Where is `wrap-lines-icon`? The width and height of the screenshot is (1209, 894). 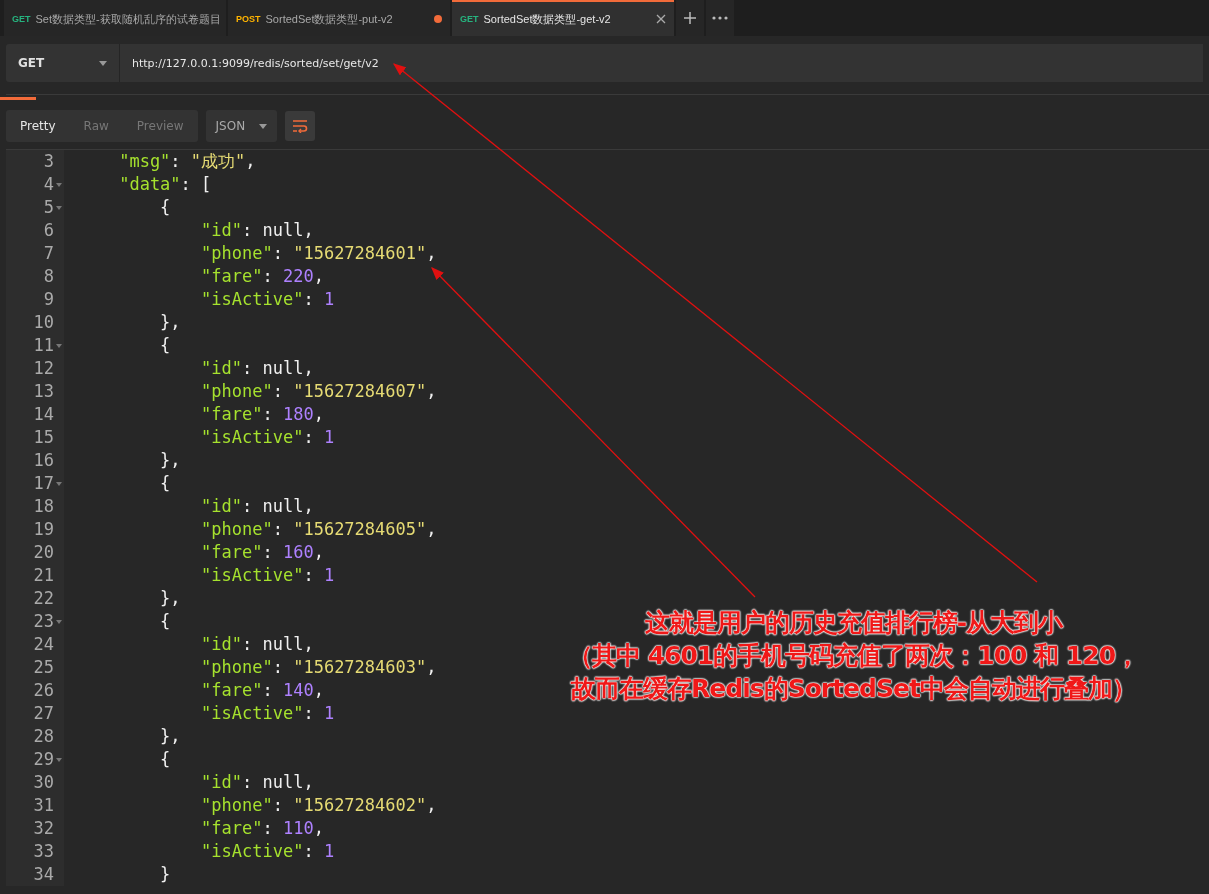 wrap-lines-icon is located at coordinates (300, 126).